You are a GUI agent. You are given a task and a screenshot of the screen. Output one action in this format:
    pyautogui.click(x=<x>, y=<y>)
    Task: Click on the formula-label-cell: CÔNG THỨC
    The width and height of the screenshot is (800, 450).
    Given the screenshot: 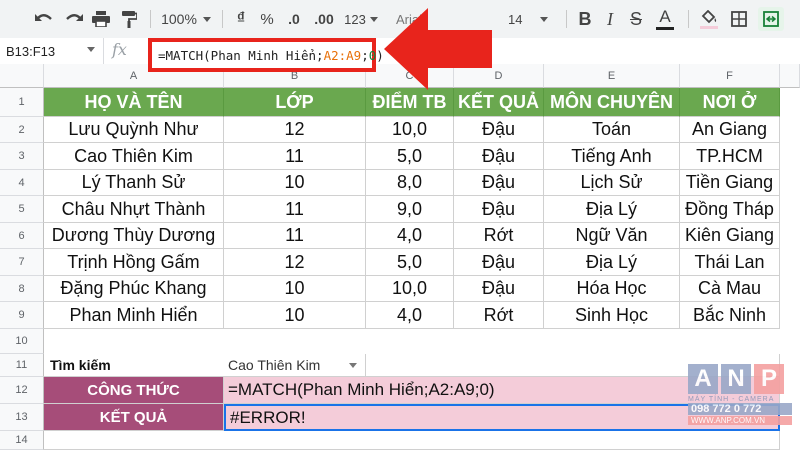 What is the action you would take?
    pyautogui.click(x=134, y=390)
    